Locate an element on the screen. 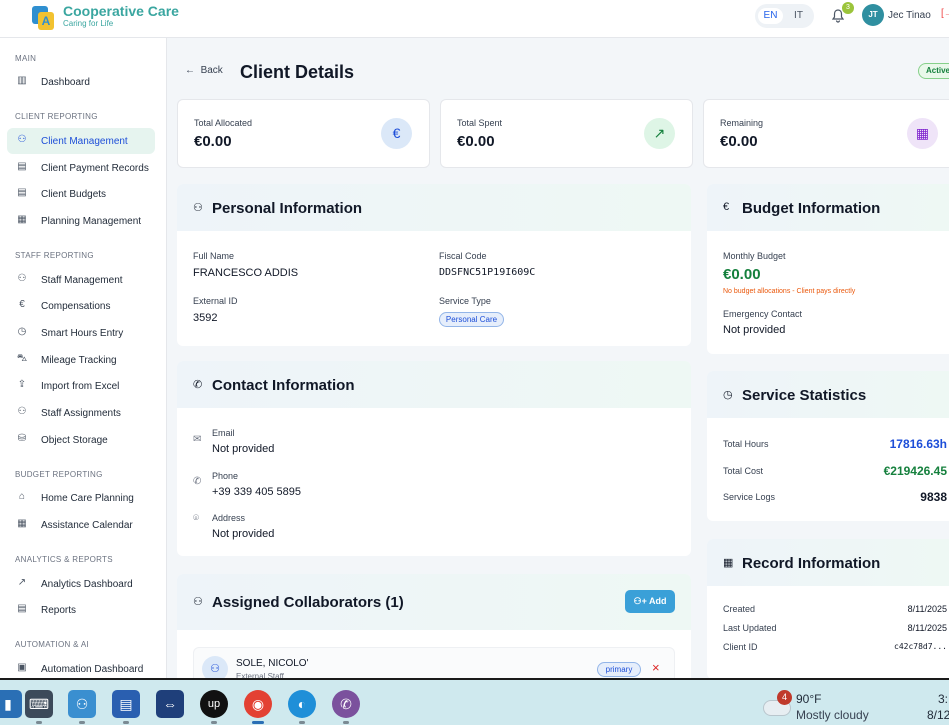 The image size is (949, 725). trend-up-icon: ↗ is located at coordinates (659, 133).